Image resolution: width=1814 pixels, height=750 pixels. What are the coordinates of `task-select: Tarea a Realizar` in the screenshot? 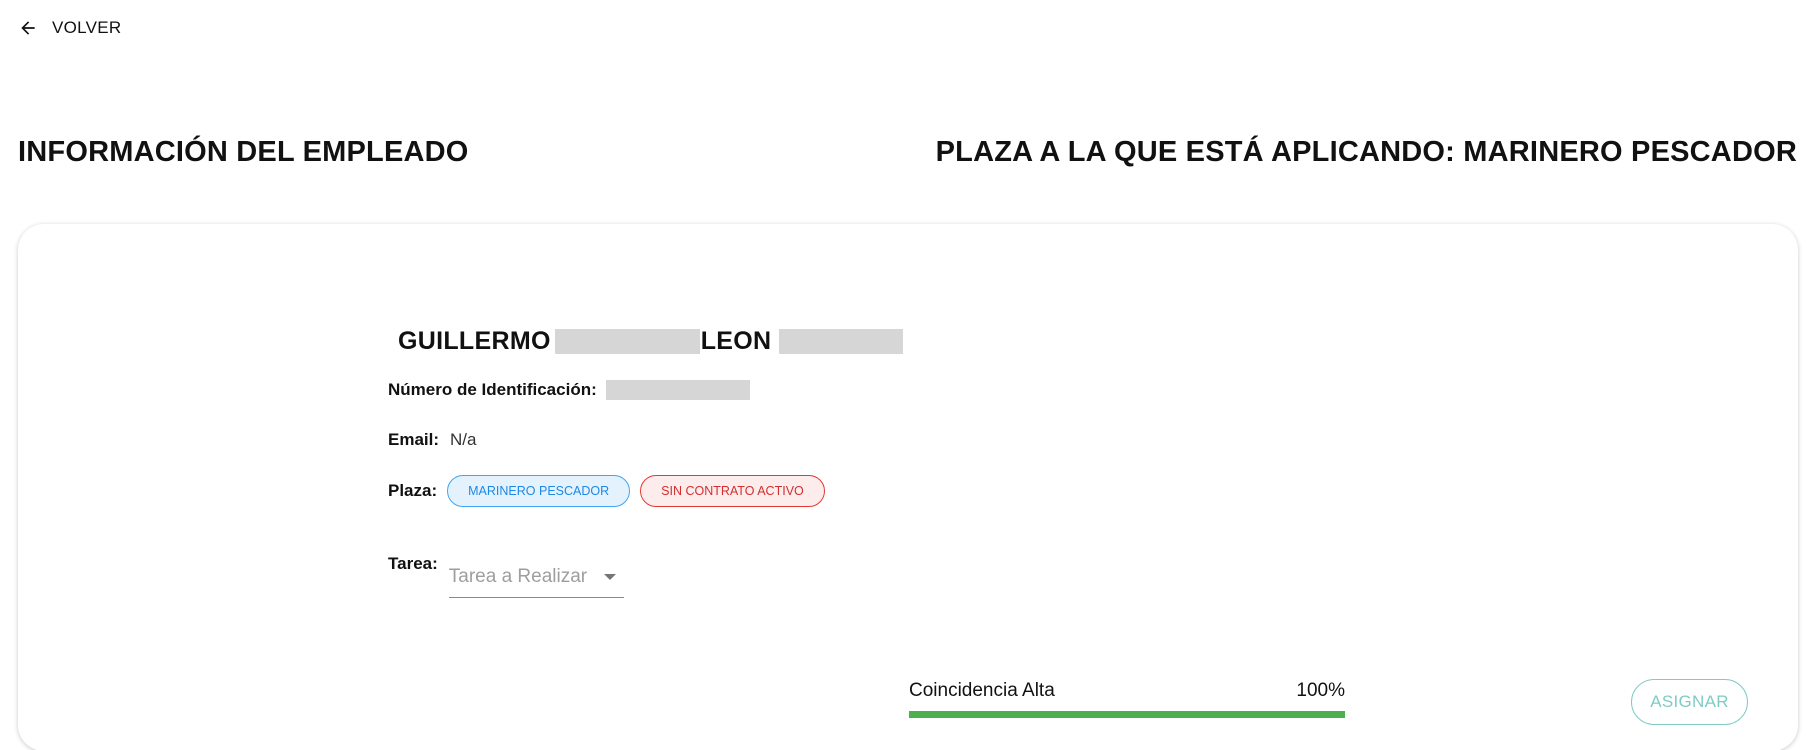 It's located at (536, 582).